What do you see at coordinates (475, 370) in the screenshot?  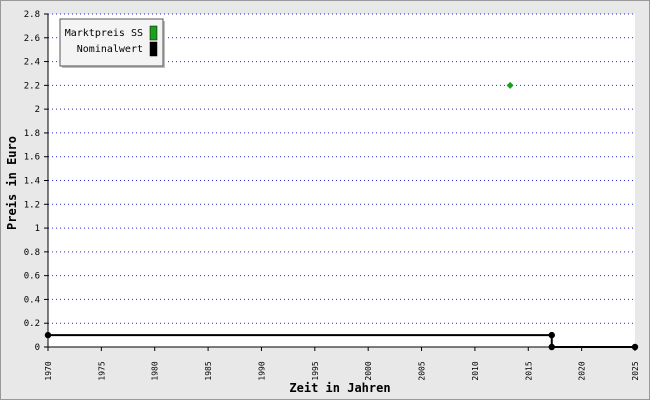 I see `x-tick-label: 2010` at bounding box center [475, 370].